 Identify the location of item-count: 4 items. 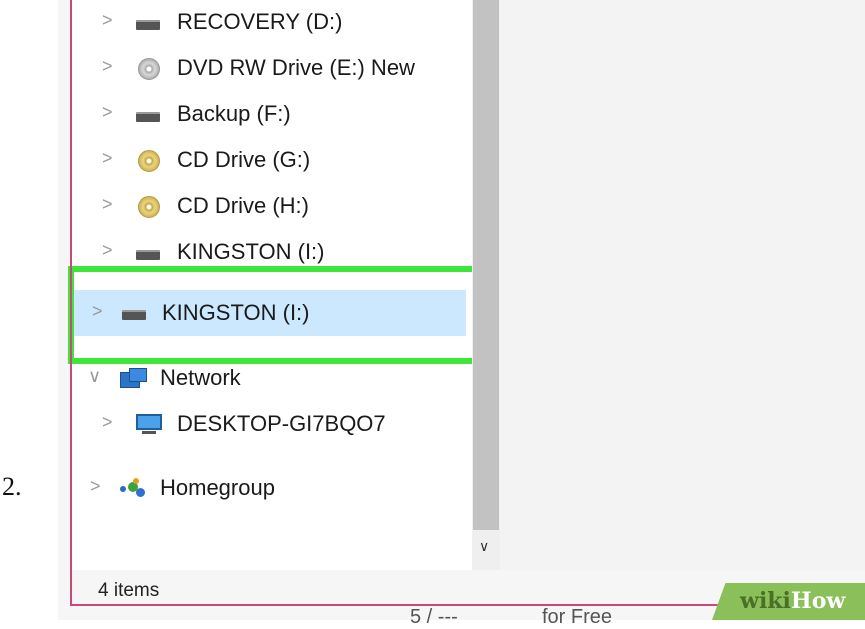
(129, 590).